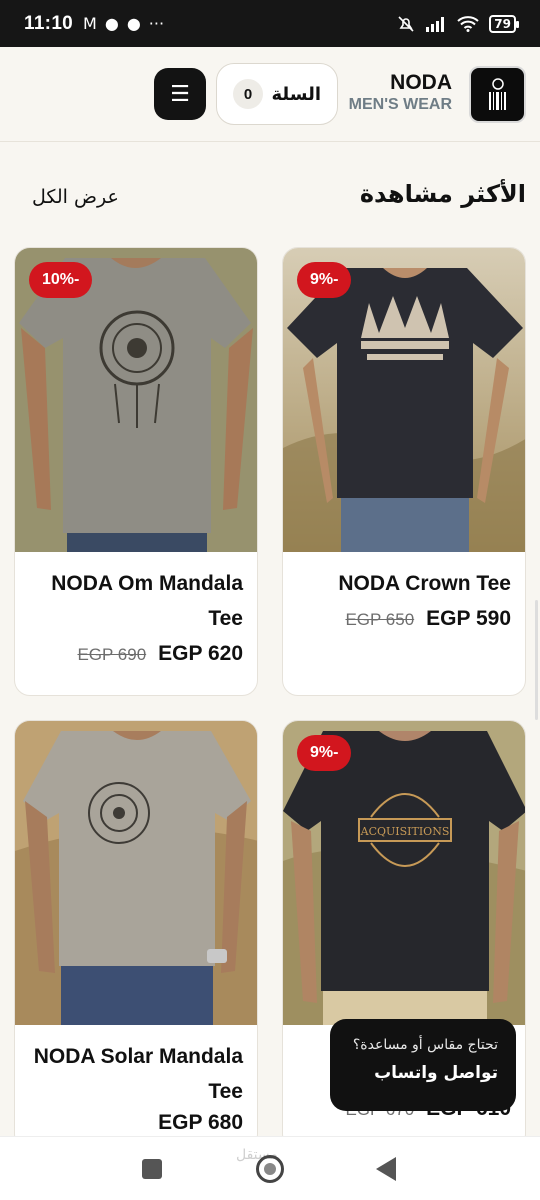 Image resolution: width=540 pixels, height=1200 pixels. Describe the element at coordinates (152, 1169) in the screenshot. I see `recents-button` at that location.